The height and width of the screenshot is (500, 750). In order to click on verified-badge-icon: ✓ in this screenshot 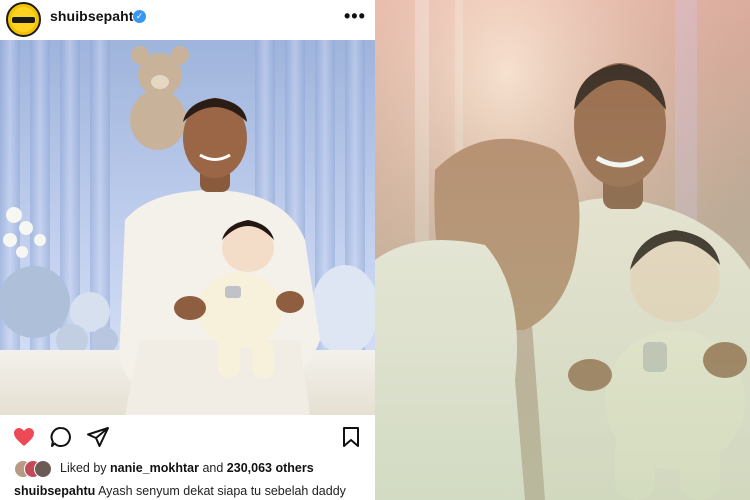, I will do `click(139, 16)`.